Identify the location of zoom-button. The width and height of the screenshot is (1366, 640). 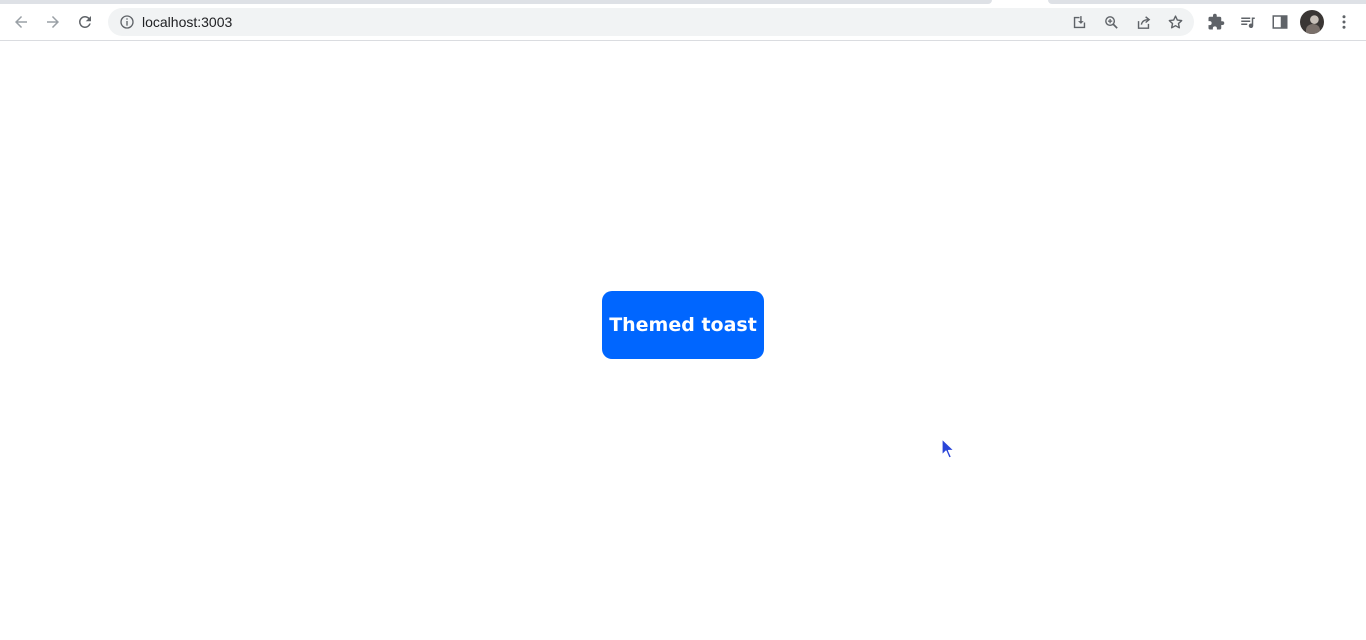
(1111, 22).